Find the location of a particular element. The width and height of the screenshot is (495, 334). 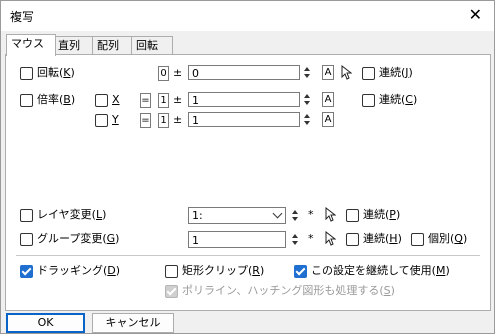

scale-x-spinner is located at coordinates (307, 99).